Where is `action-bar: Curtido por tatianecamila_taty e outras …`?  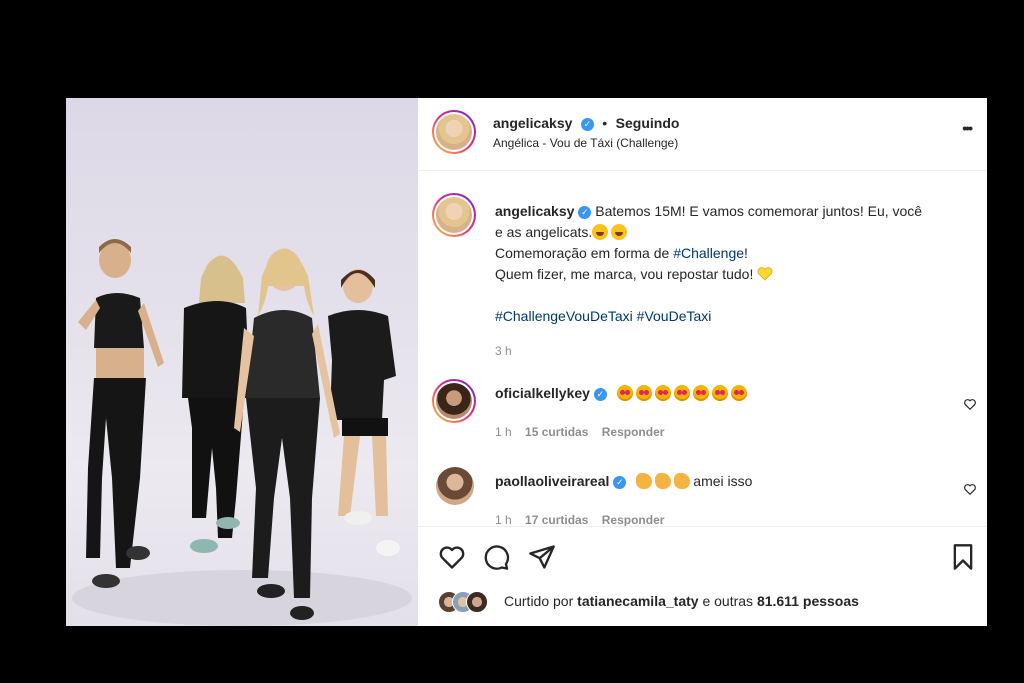
action-bar: Curtido por tatianecamila_taty e outras … is located at coordinates (702, 576).